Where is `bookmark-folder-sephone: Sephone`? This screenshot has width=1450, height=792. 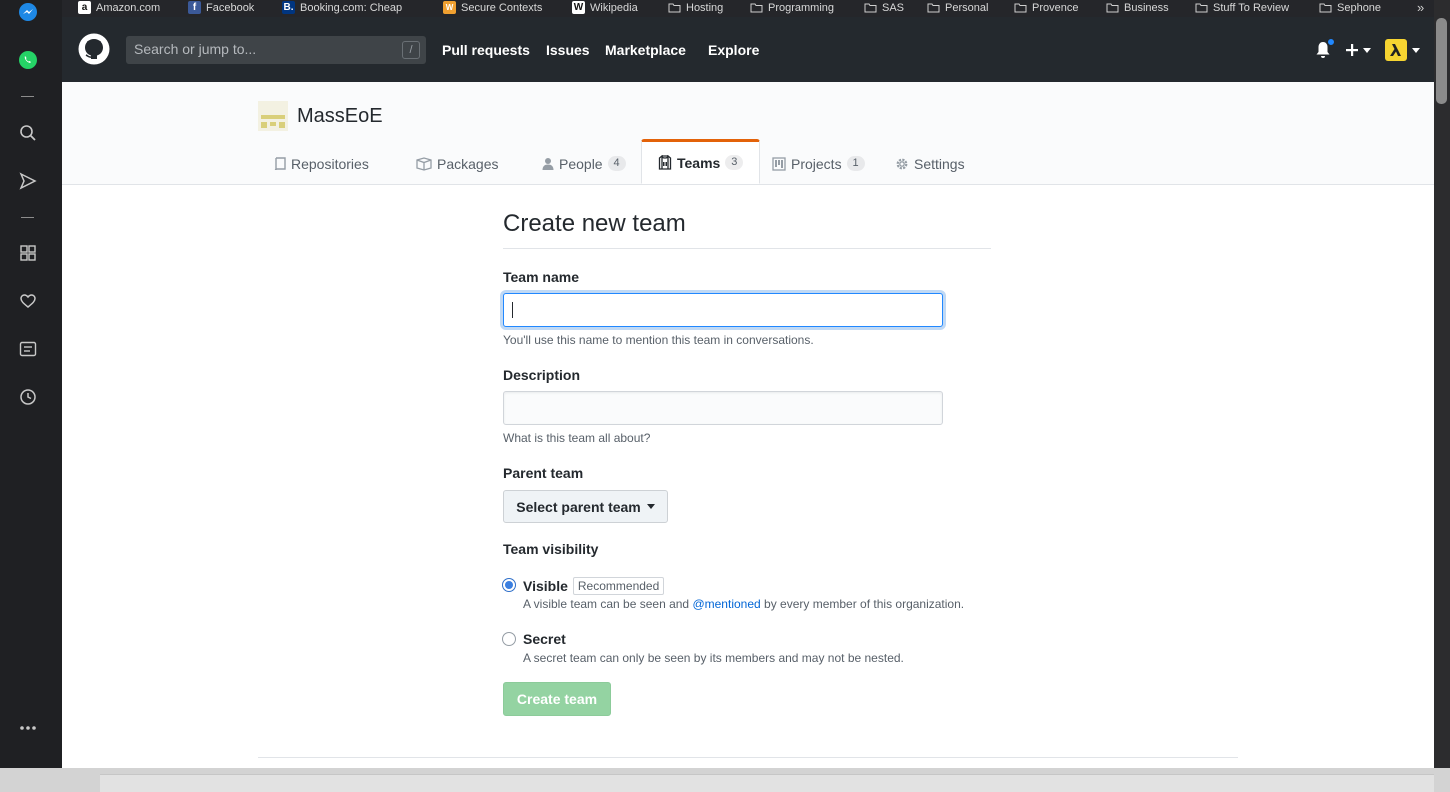 bookmark-folder-sephone: Sephone is located at coordinates (1350, 7).